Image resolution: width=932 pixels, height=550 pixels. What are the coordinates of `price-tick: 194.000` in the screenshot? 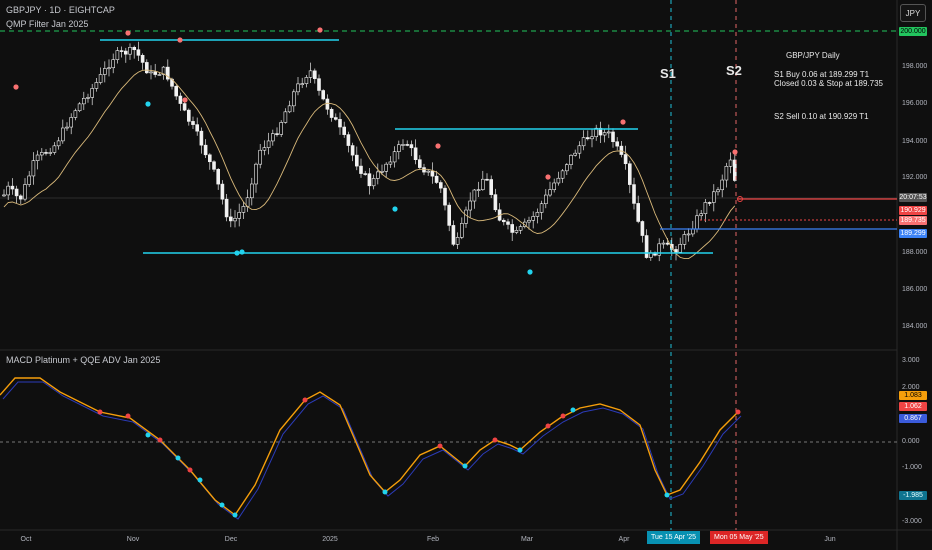 It's located at (915, 141).